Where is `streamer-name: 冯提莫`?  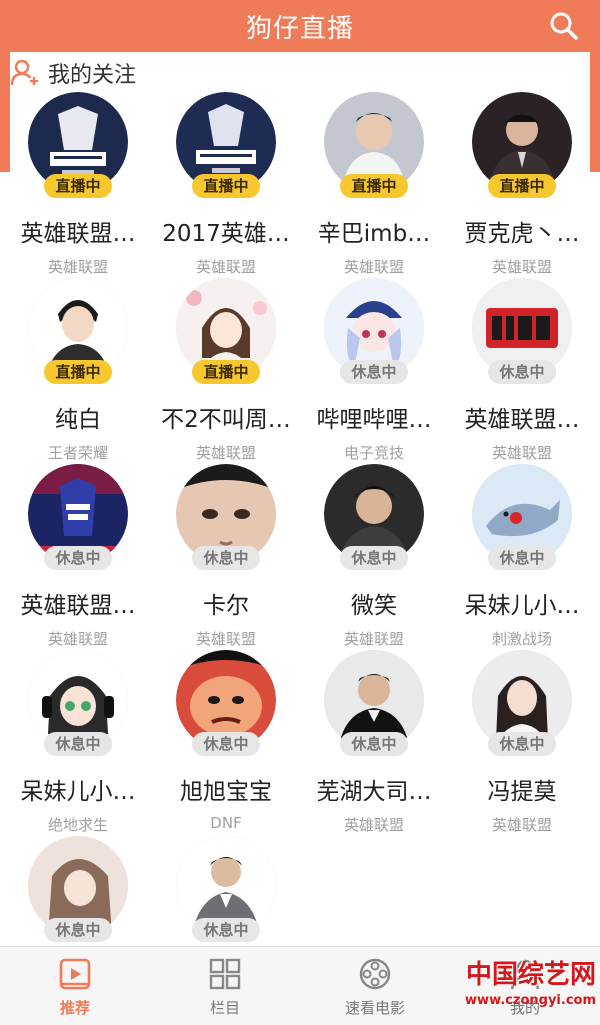
streamer-name: 冯提莫 is located at coordinates (522, 792).